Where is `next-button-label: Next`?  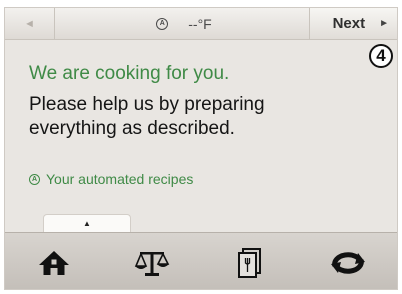 next-button-label: Next is located at coordinates (349, 23).